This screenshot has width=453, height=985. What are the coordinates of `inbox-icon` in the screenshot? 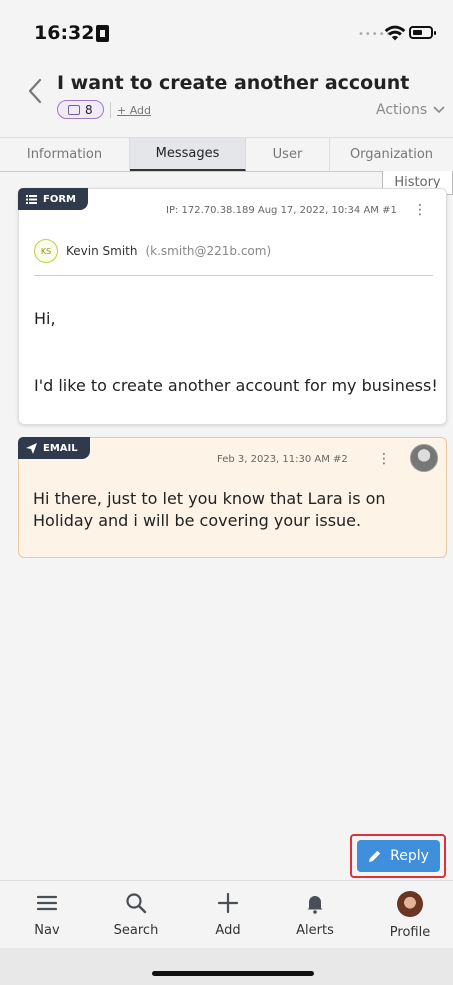 It's located at (74, 109).